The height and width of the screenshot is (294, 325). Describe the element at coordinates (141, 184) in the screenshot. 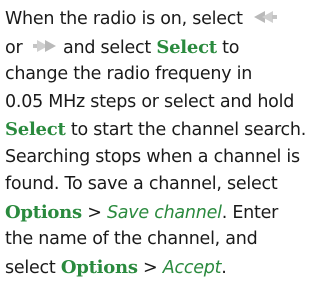

I see `line-7: found. To save a channel, select` at that location.